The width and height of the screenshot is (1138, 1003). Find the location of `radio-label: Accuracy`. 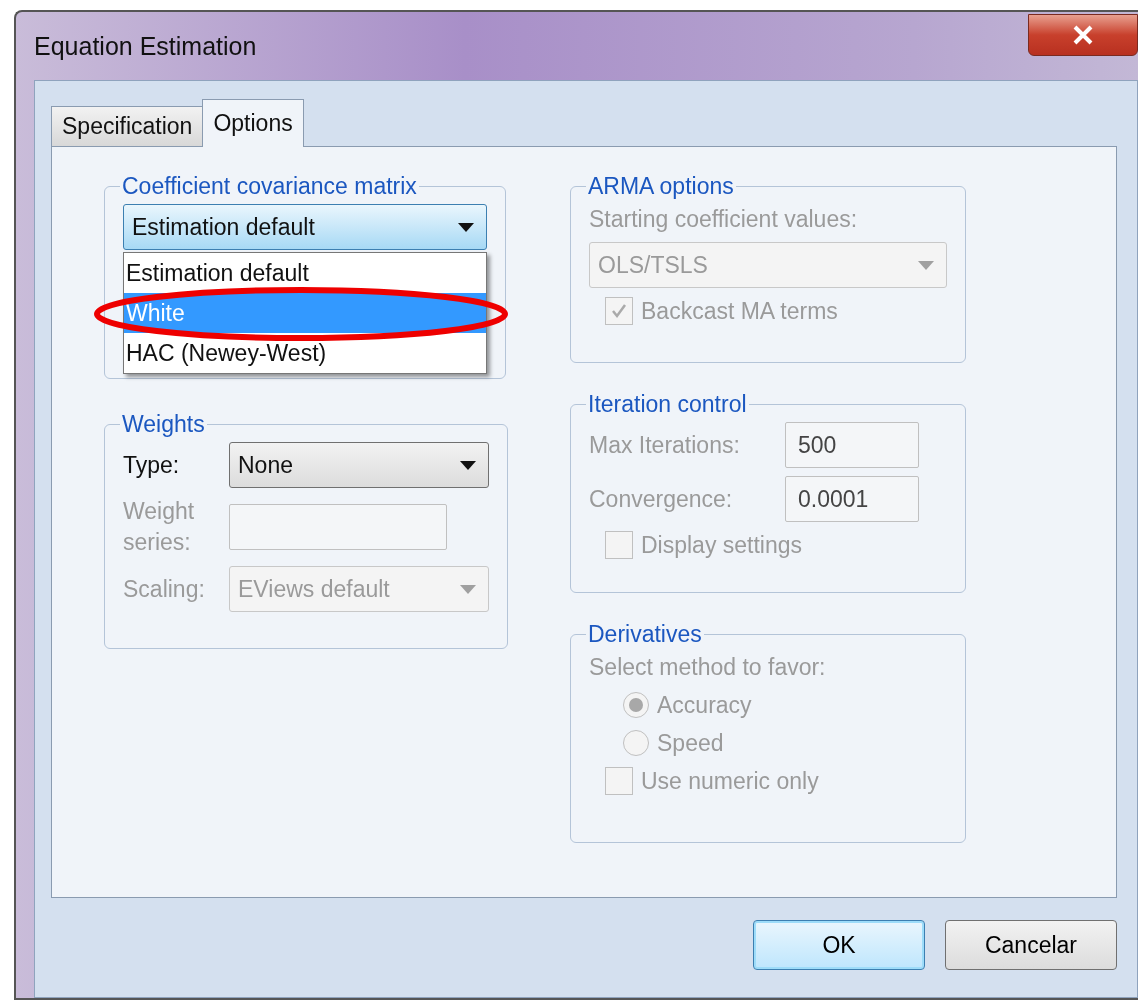

radio-label: Accuracy is located at coordinates (704, 705).